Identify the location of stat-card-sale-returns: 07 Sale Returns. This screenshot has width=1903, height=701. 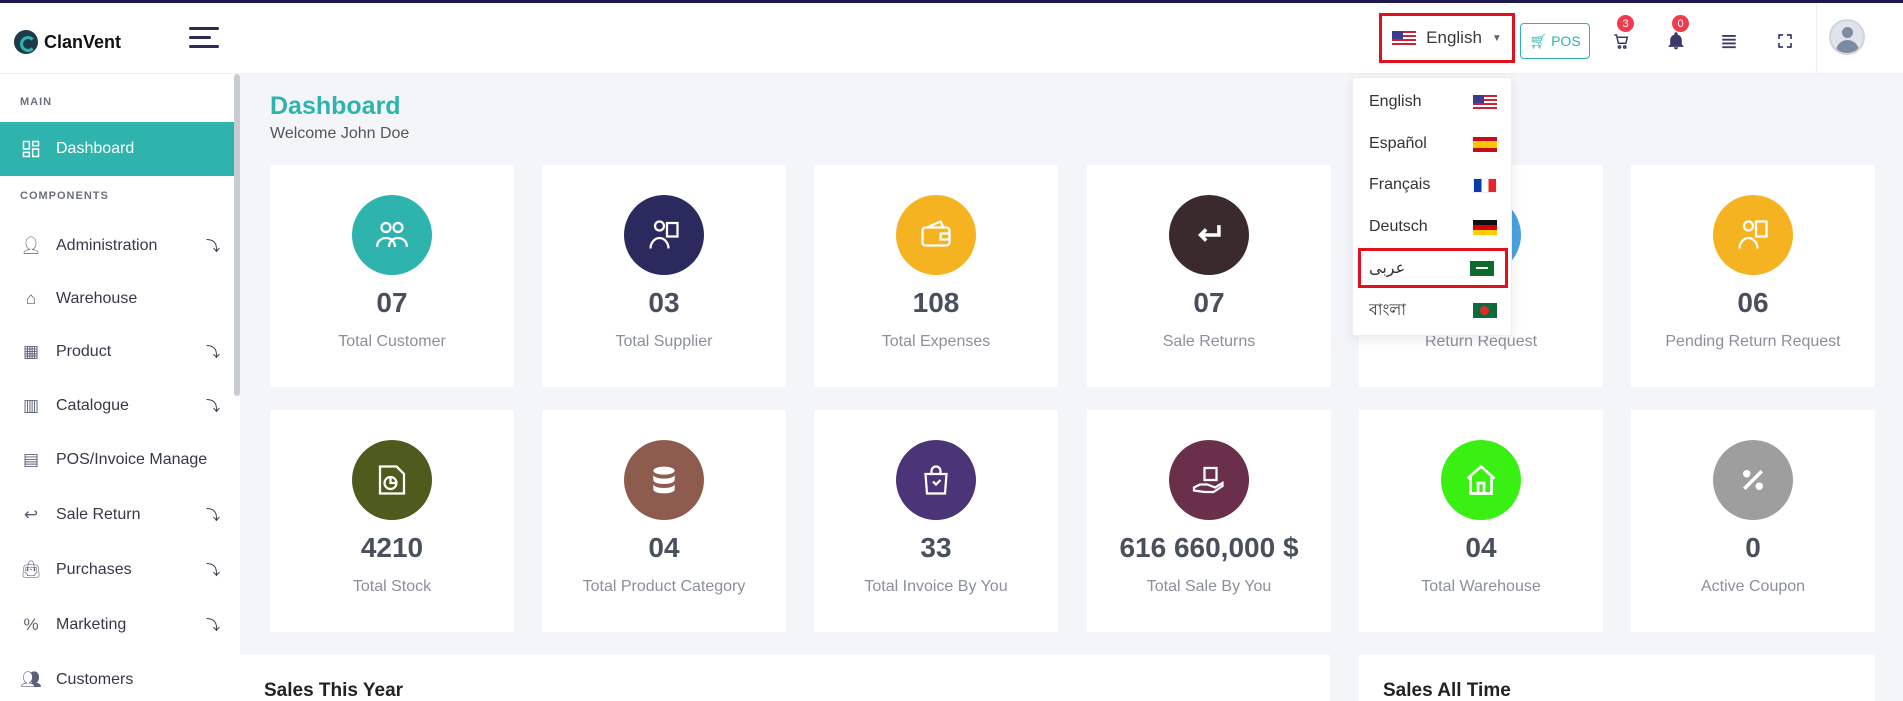
(1209, 276).